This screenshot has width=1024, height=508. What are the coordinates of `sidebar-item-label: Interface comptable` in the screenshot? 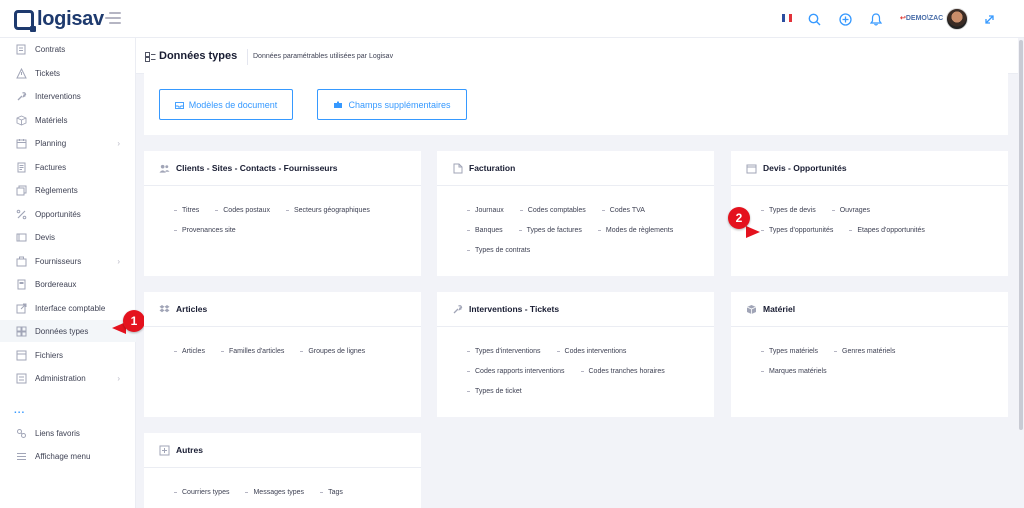 It's located at (70, 308).